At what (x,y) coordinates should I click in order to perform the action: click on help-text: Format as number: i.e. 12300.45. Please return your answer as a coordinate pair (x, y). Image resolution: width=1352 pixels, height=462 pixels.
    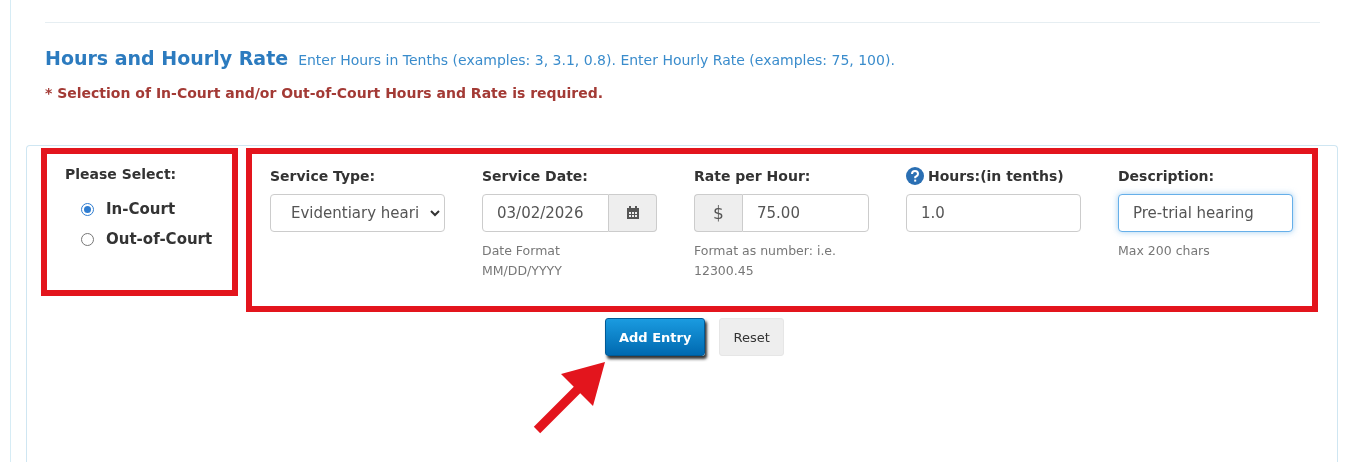
    Looking at the image, I should click on (766, 261).